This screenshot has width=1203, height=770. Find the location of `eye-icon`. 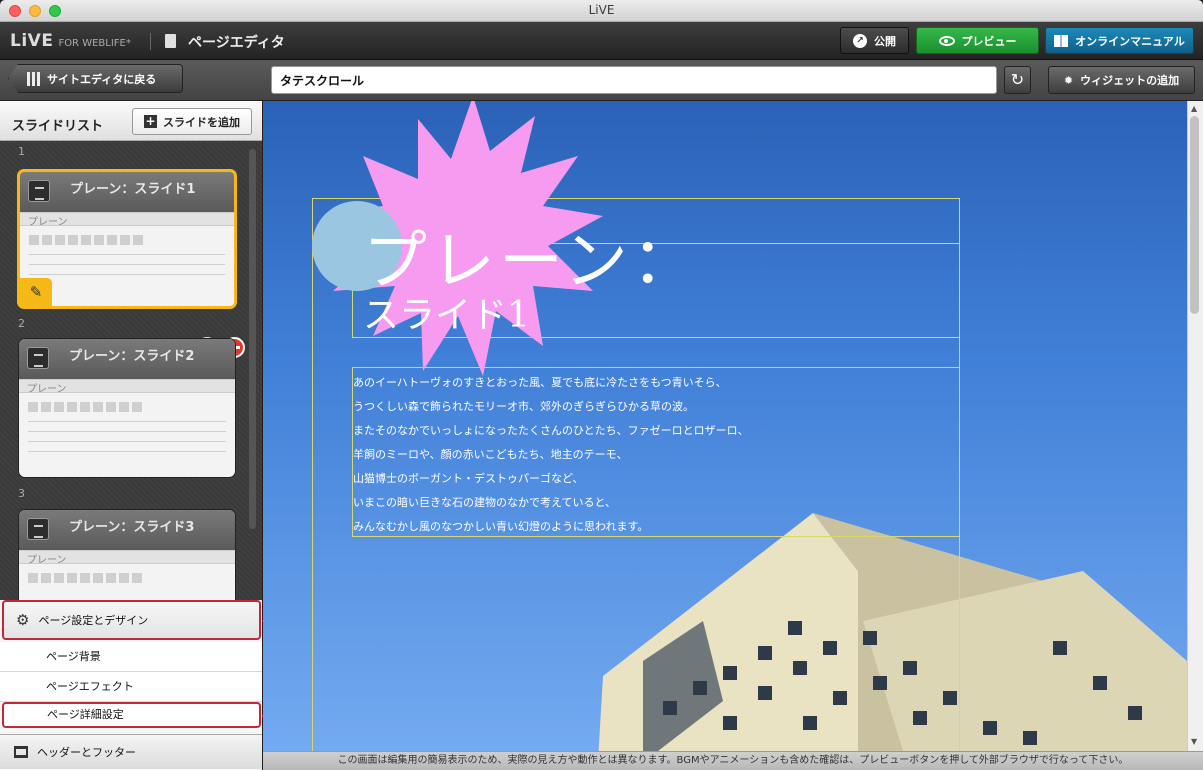

eye-icon is located at coordinates (946, 40).